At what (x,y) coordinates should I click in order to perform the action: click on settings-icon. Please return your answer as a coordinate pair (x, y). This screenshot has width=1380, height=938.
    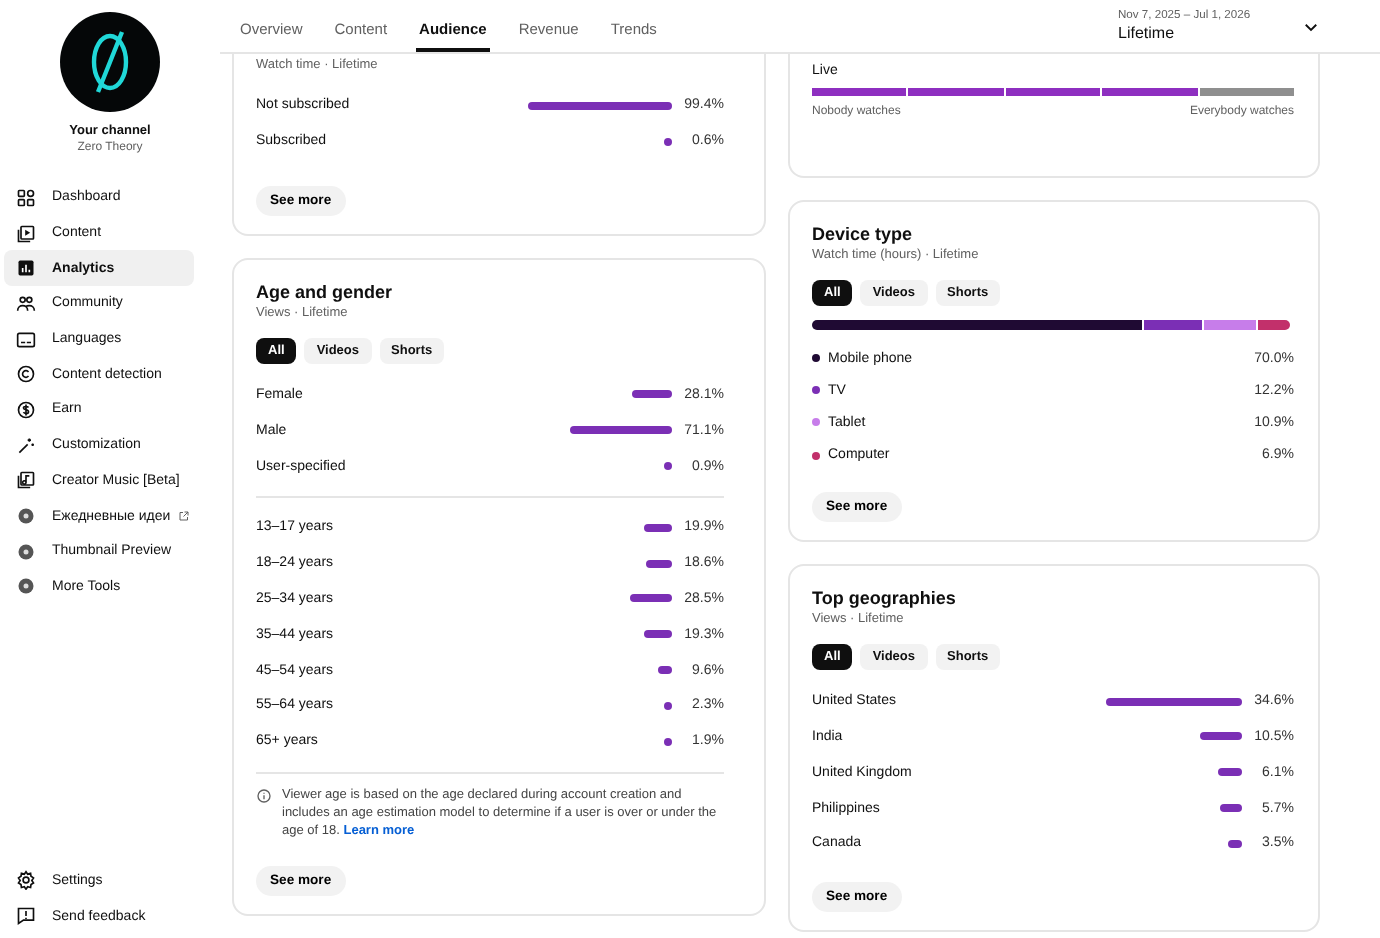
    Looking at the image, I should click on (26, 880).